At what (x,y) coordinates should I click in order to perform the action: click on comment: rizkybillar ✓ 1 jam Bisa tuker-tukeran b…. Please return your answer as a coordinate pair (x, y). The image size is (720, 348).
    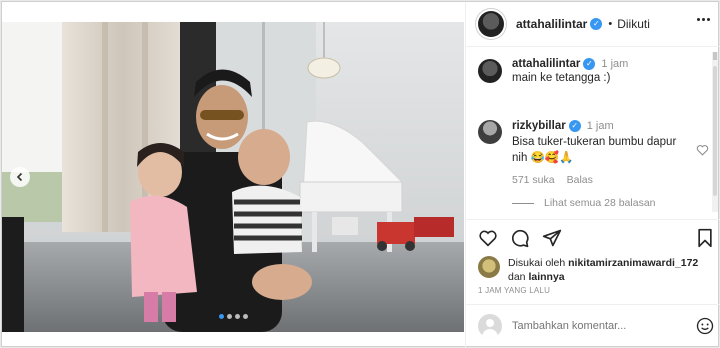
    Looking at the image, I should click on (593, 153).